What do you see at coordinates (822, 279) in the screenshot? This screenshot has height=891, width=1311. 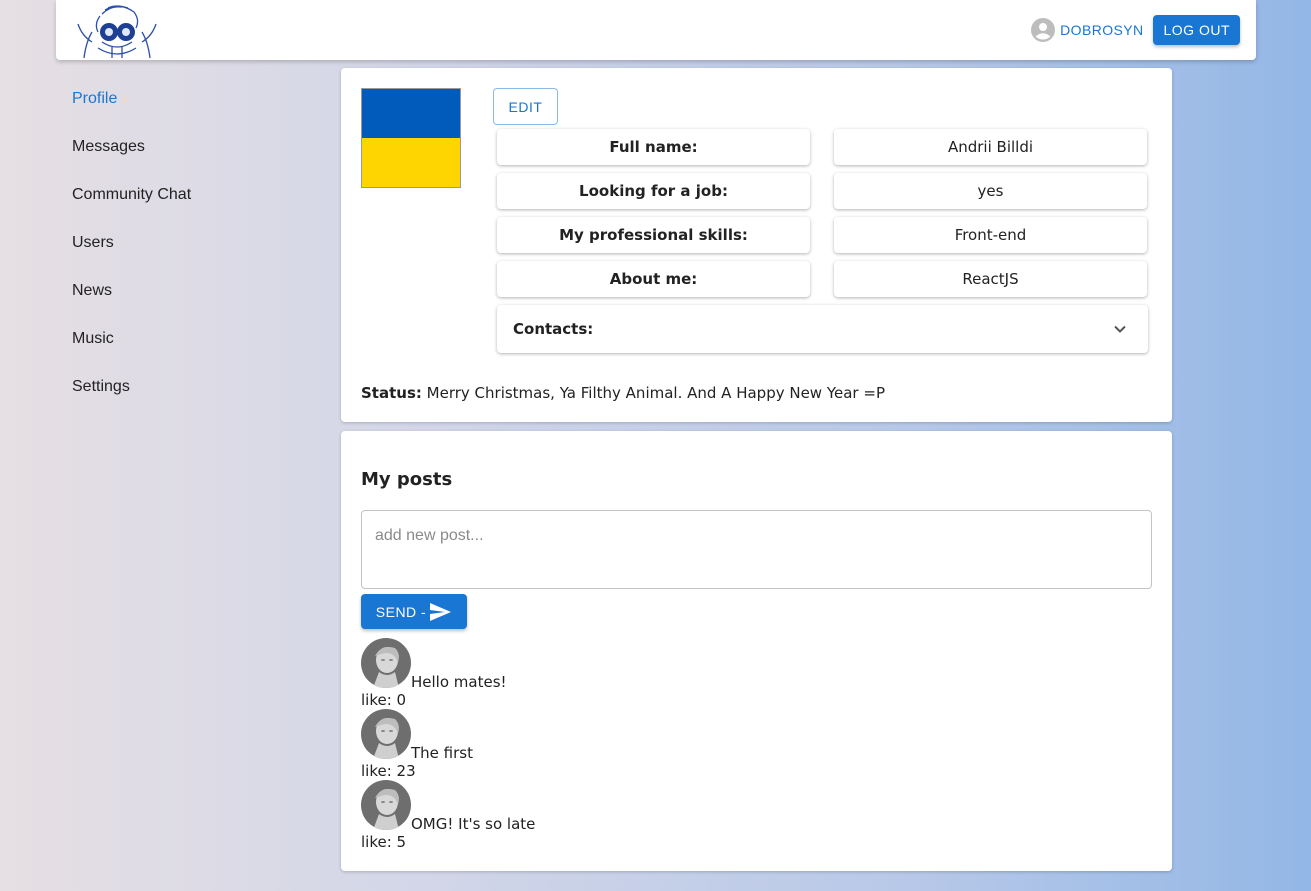 I see `info-row-about-me: About me: ReactJS` at bounding box center [822, 279].